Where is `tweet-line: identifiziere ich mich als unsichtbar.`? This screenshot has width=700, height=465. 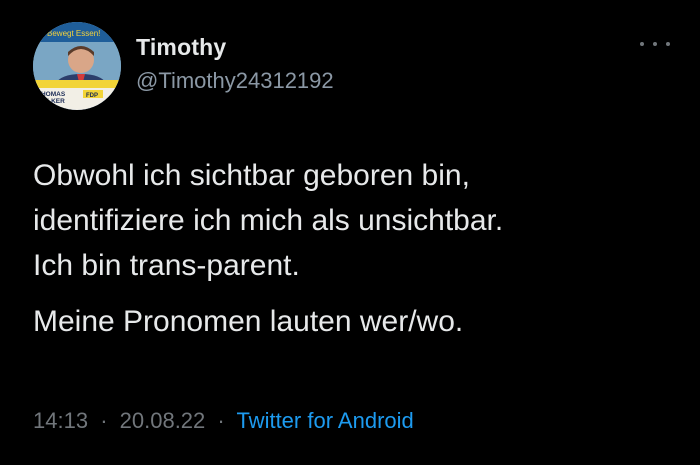 tweet-line: identifiziere ich mich als unsichtbar. is located at coordinates (268, 220).